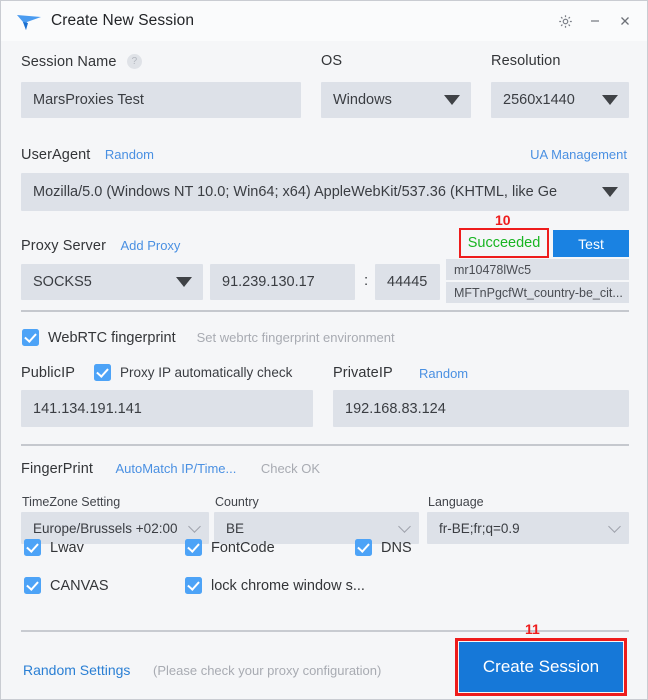  I want to click on session-name-input: MarsProxies Test, so click(161, 100).